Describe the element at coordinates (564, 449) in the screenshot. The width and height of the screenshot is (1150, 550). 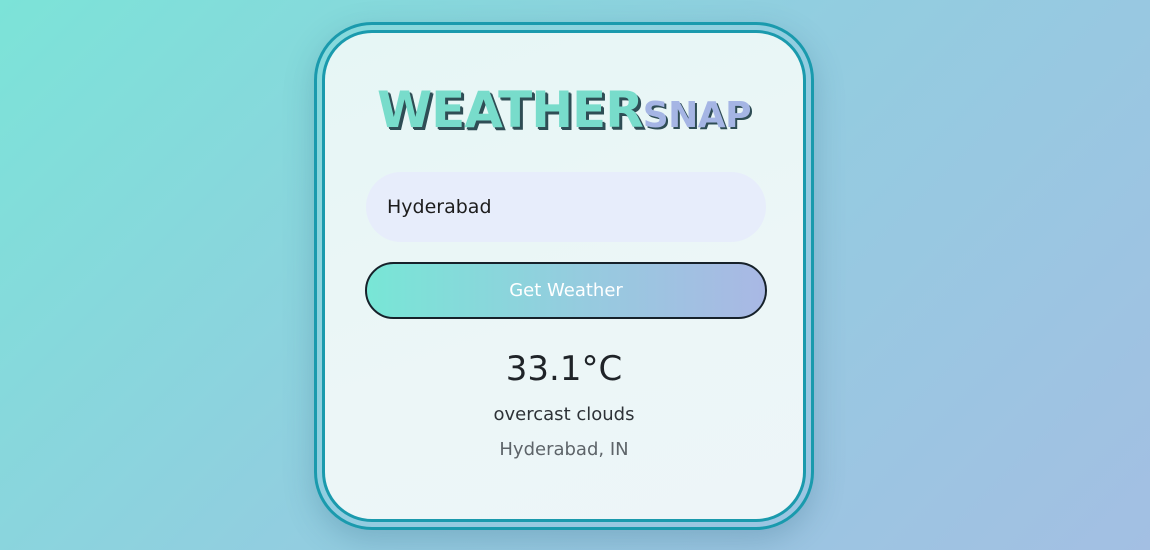
I see `location-label: Hyderabad, IN` at that location.